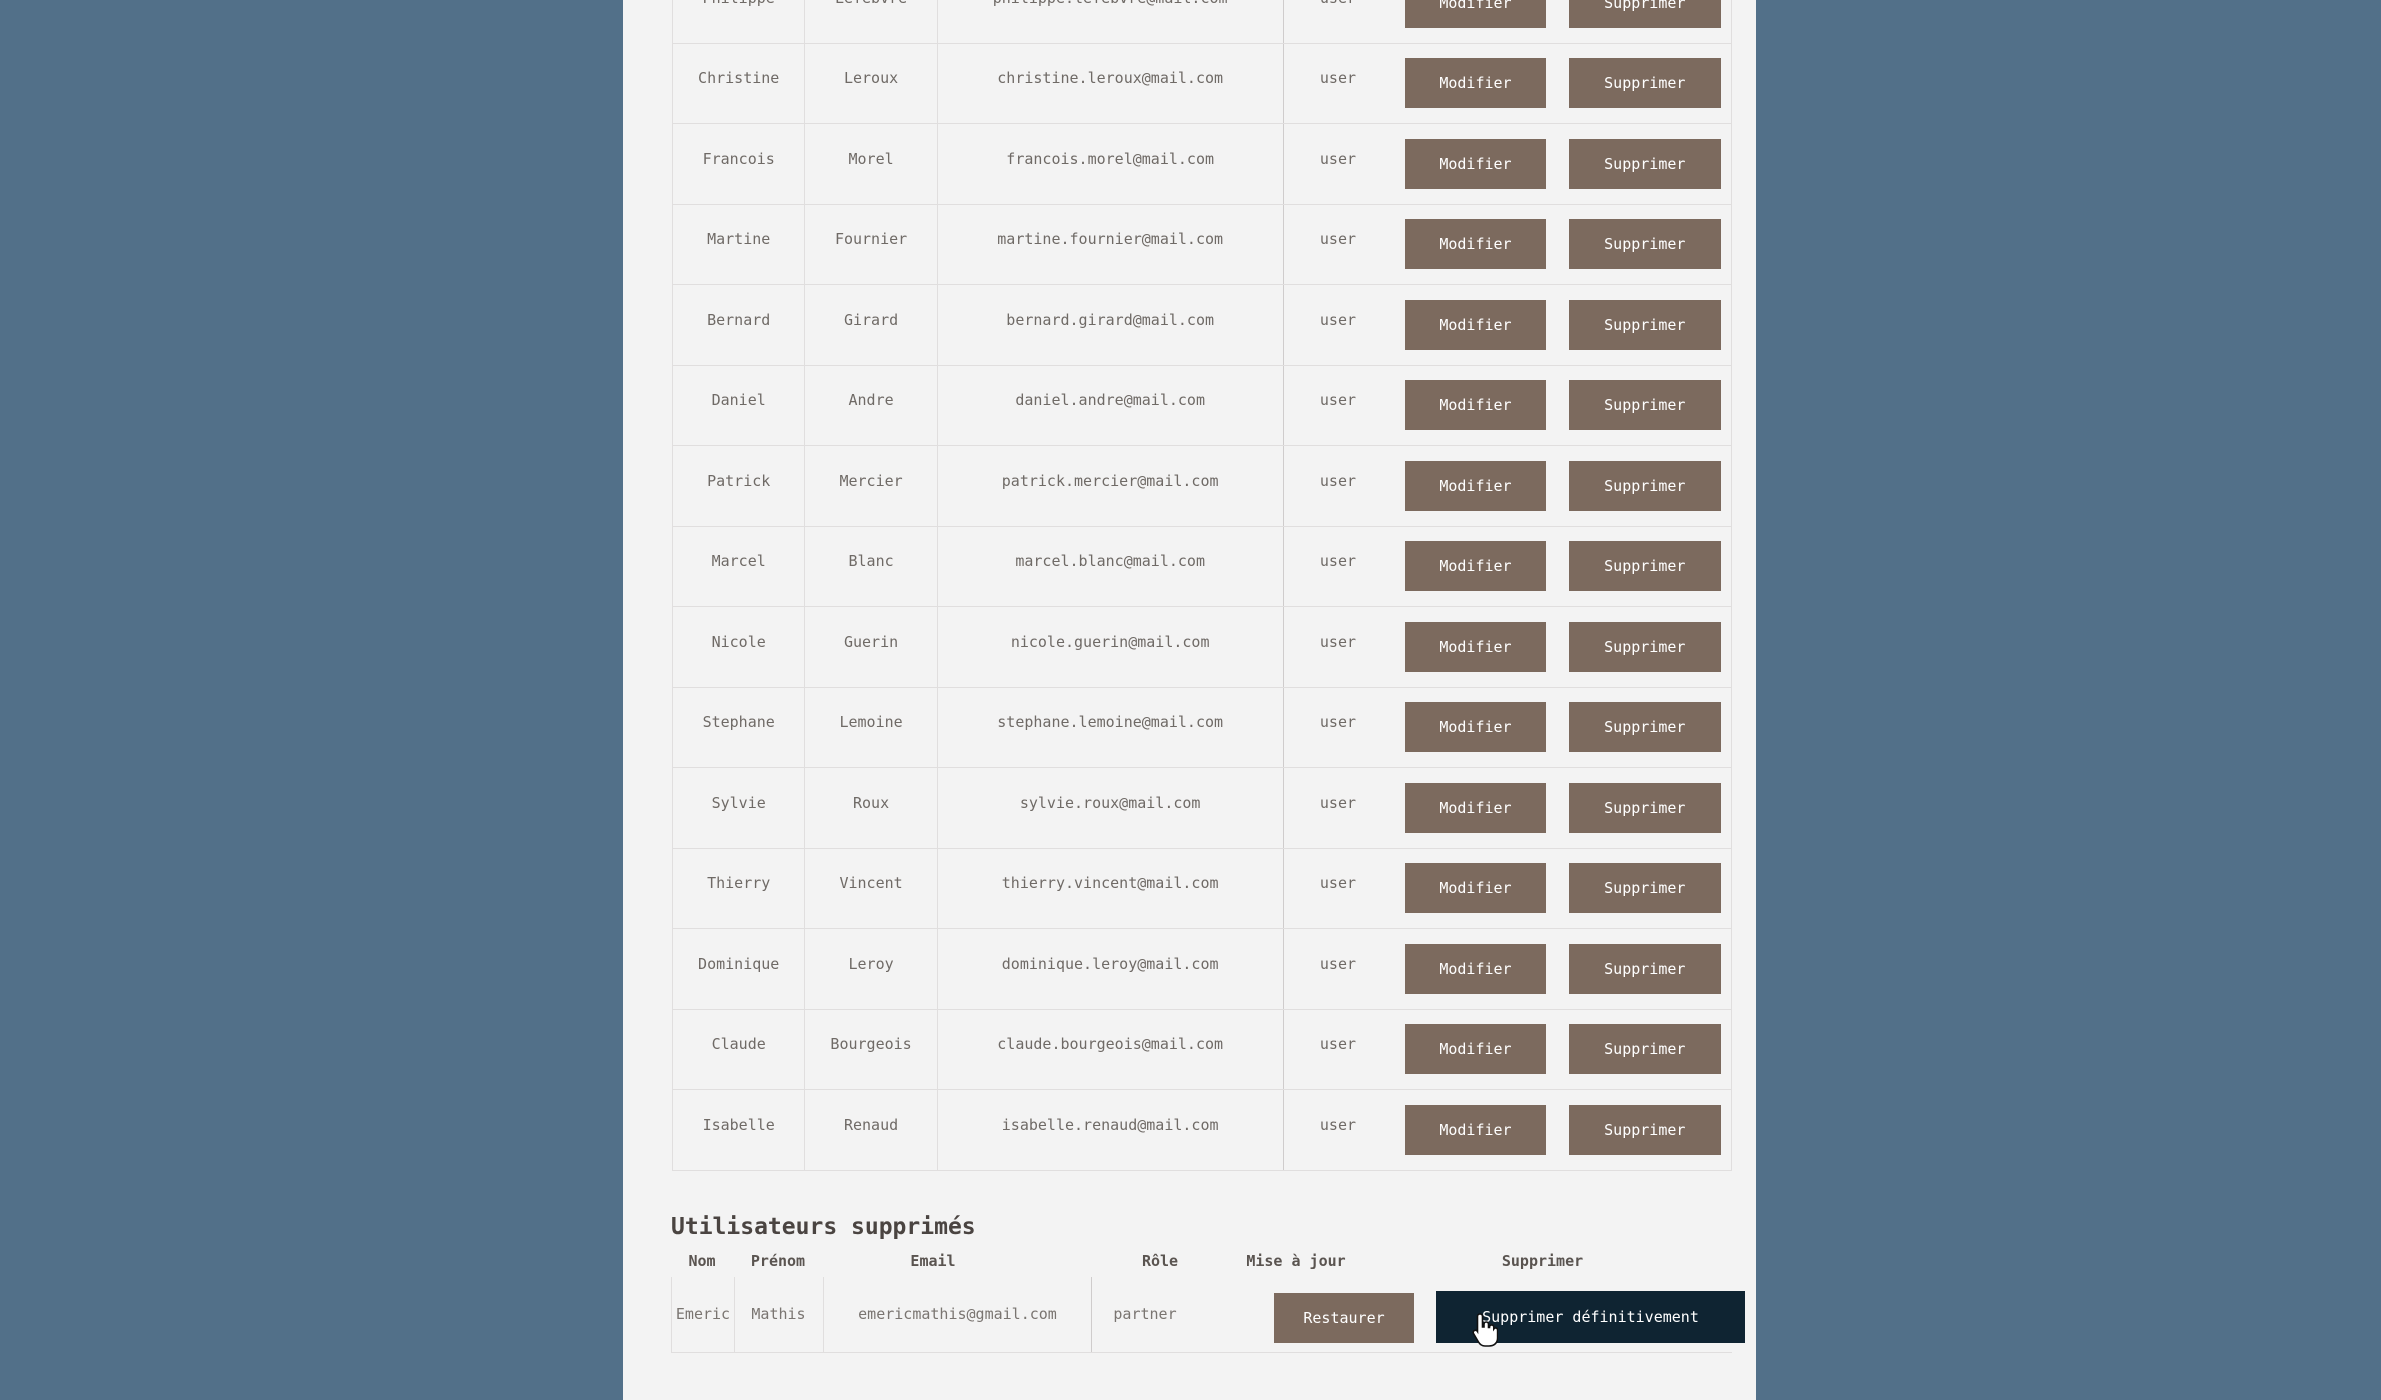  What do you see at coordinates (871, 239) in the screenshot?
I see `user-prenom-text: Fournier` at bounding box center [871, 239].